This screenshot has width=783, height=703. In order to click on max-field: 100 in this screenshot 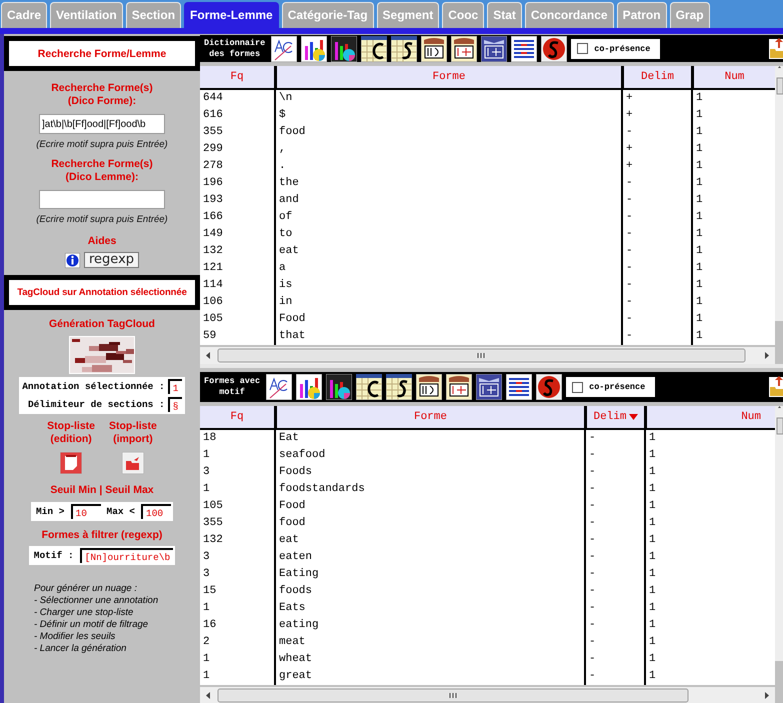, I will do `click(156, 511)`.